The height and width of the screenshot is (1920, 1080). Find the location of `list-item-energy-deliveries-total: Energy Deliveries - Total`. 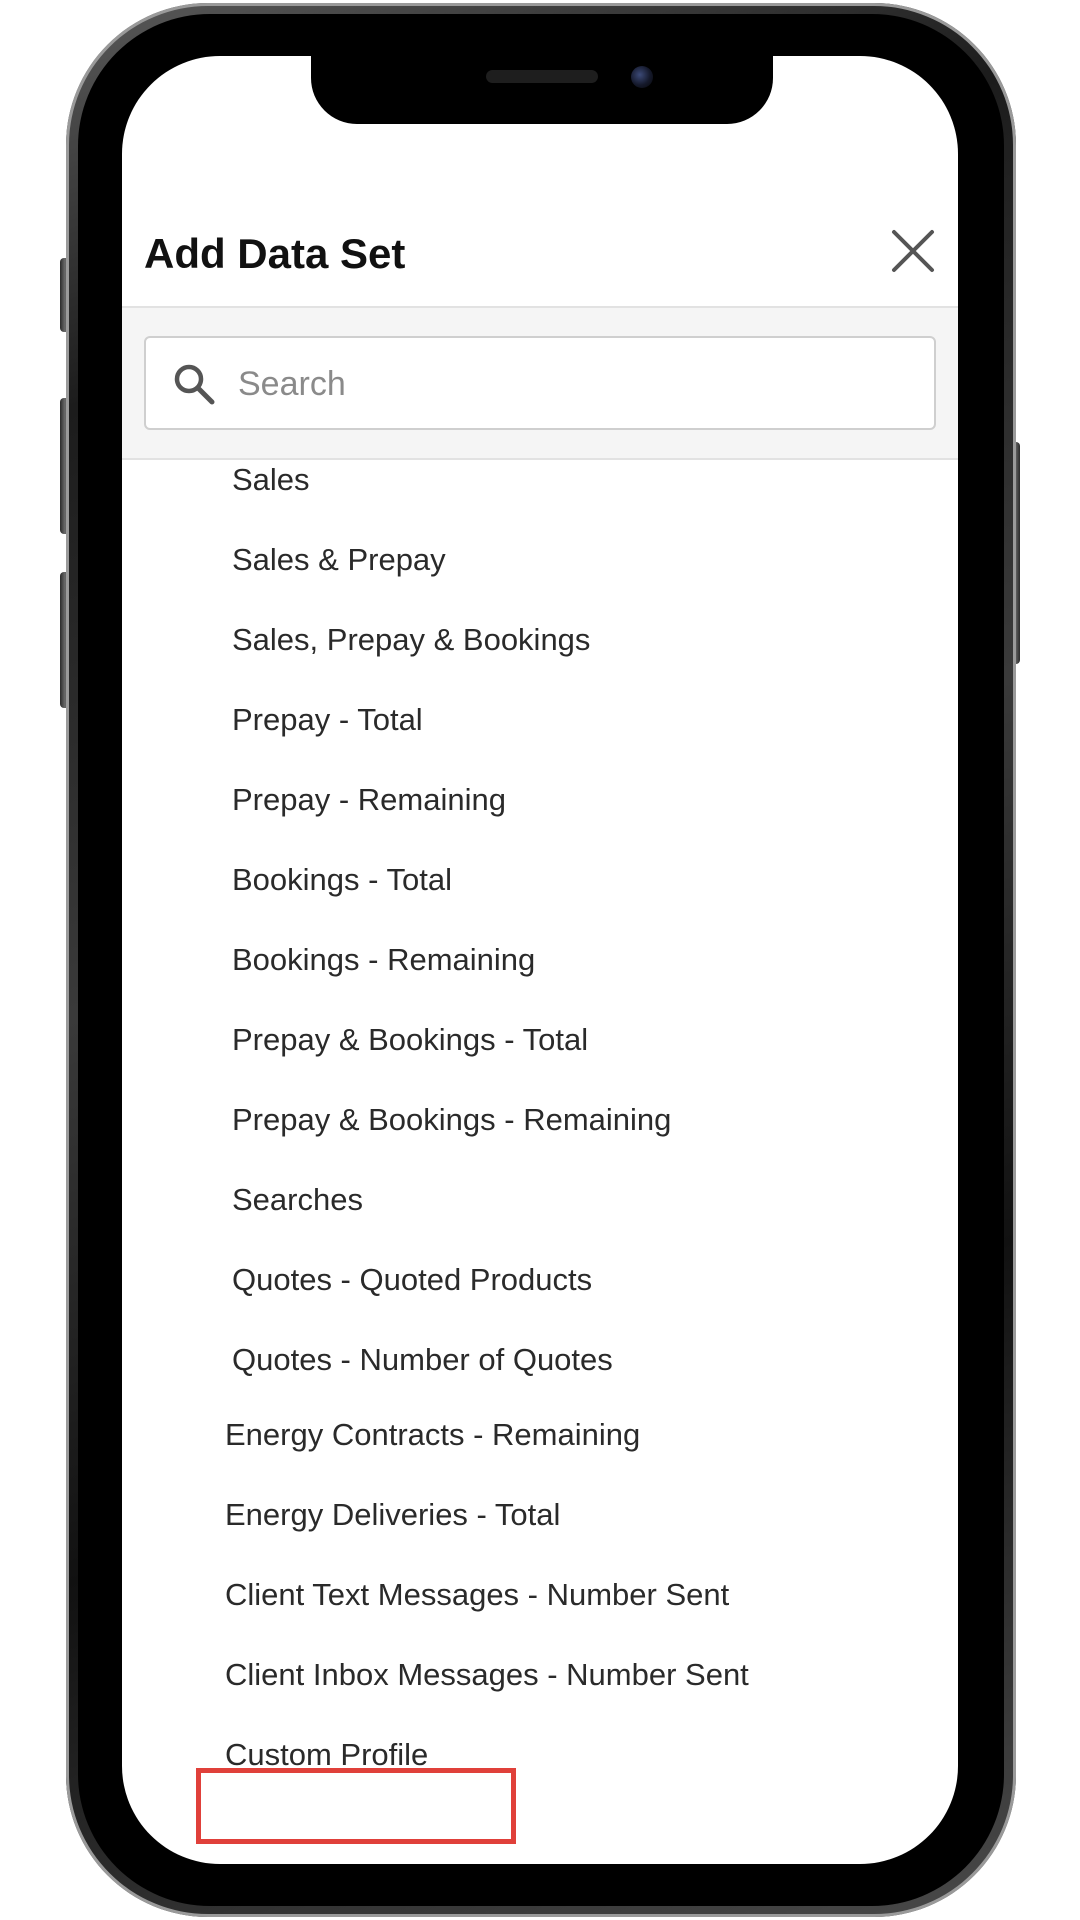

list-item-energy-deliveries-total: Energy Deliveries - Total is located at coordinates (392, 1515).